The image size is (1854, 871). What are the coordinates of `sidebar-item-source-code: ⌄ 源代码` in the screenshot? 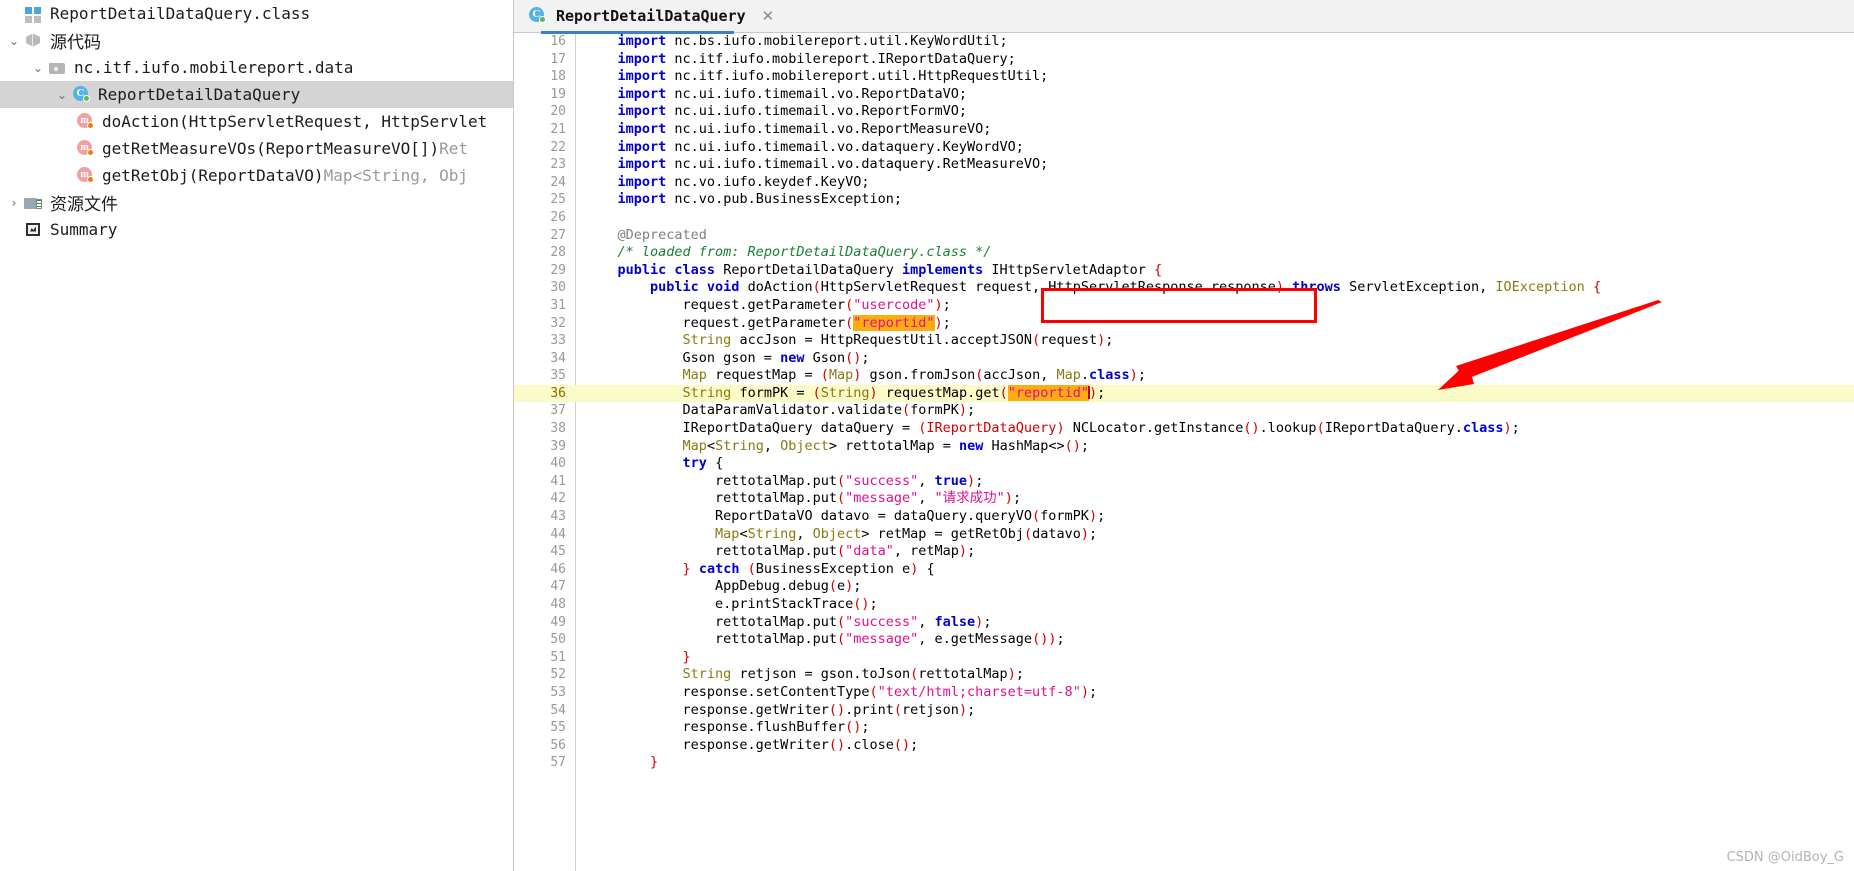 It's located at (256, 40).